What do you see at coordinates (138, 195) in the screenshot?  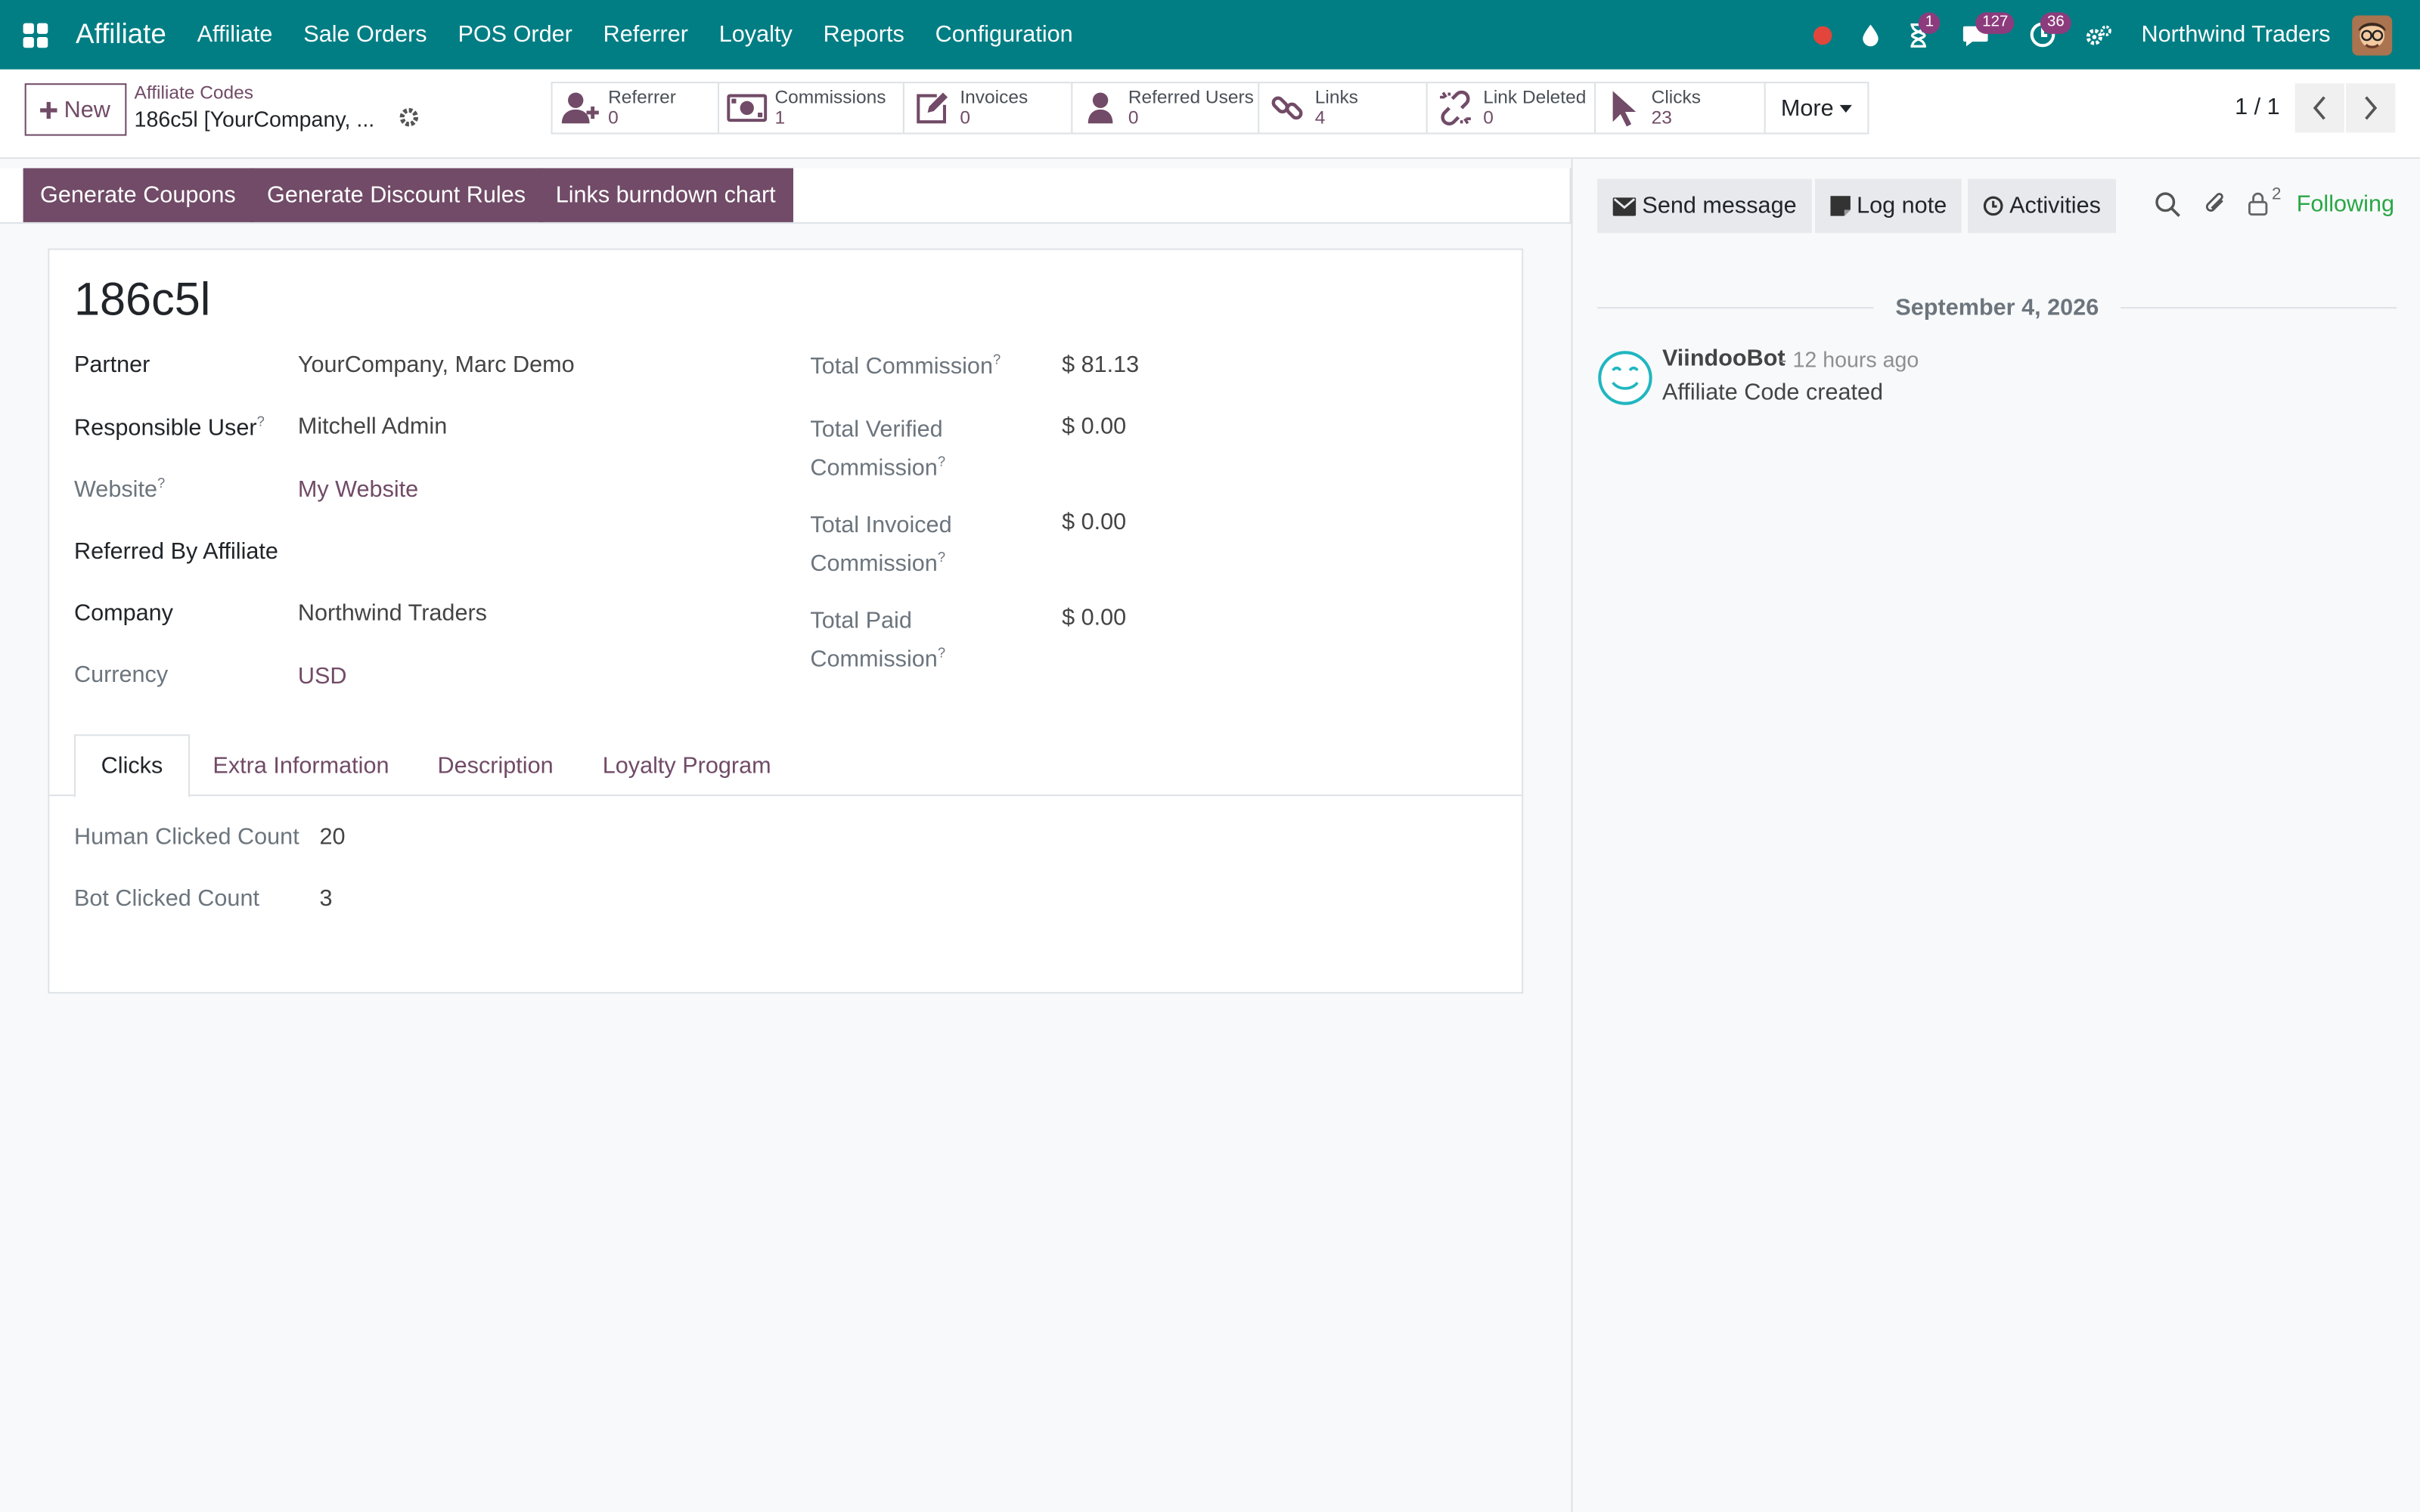 I see `generate-coupons-button: Generate Coupons` at bounding box center [138, 195].